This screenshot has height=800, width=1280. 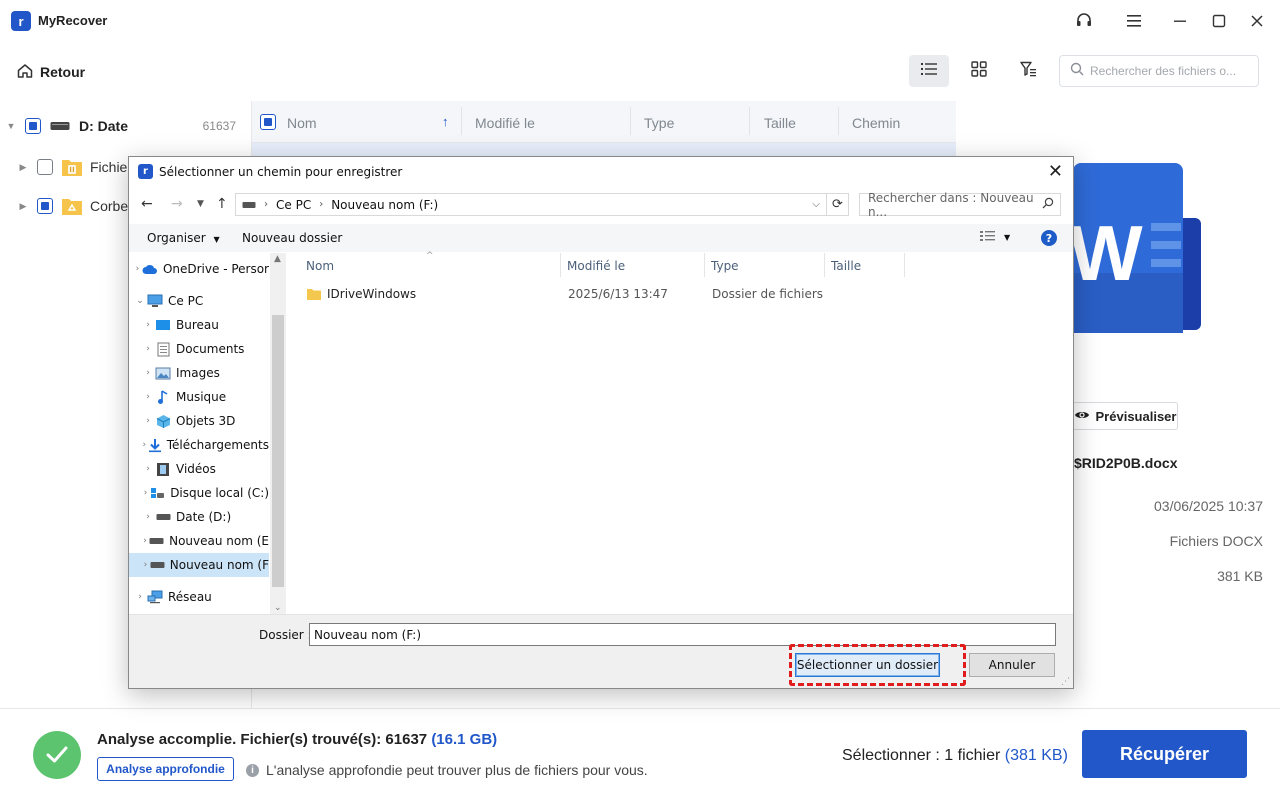 What do you see at coordinates (979, 71) in the screenshot?
I see `grid-view-button` at bounding box center [979, 71].